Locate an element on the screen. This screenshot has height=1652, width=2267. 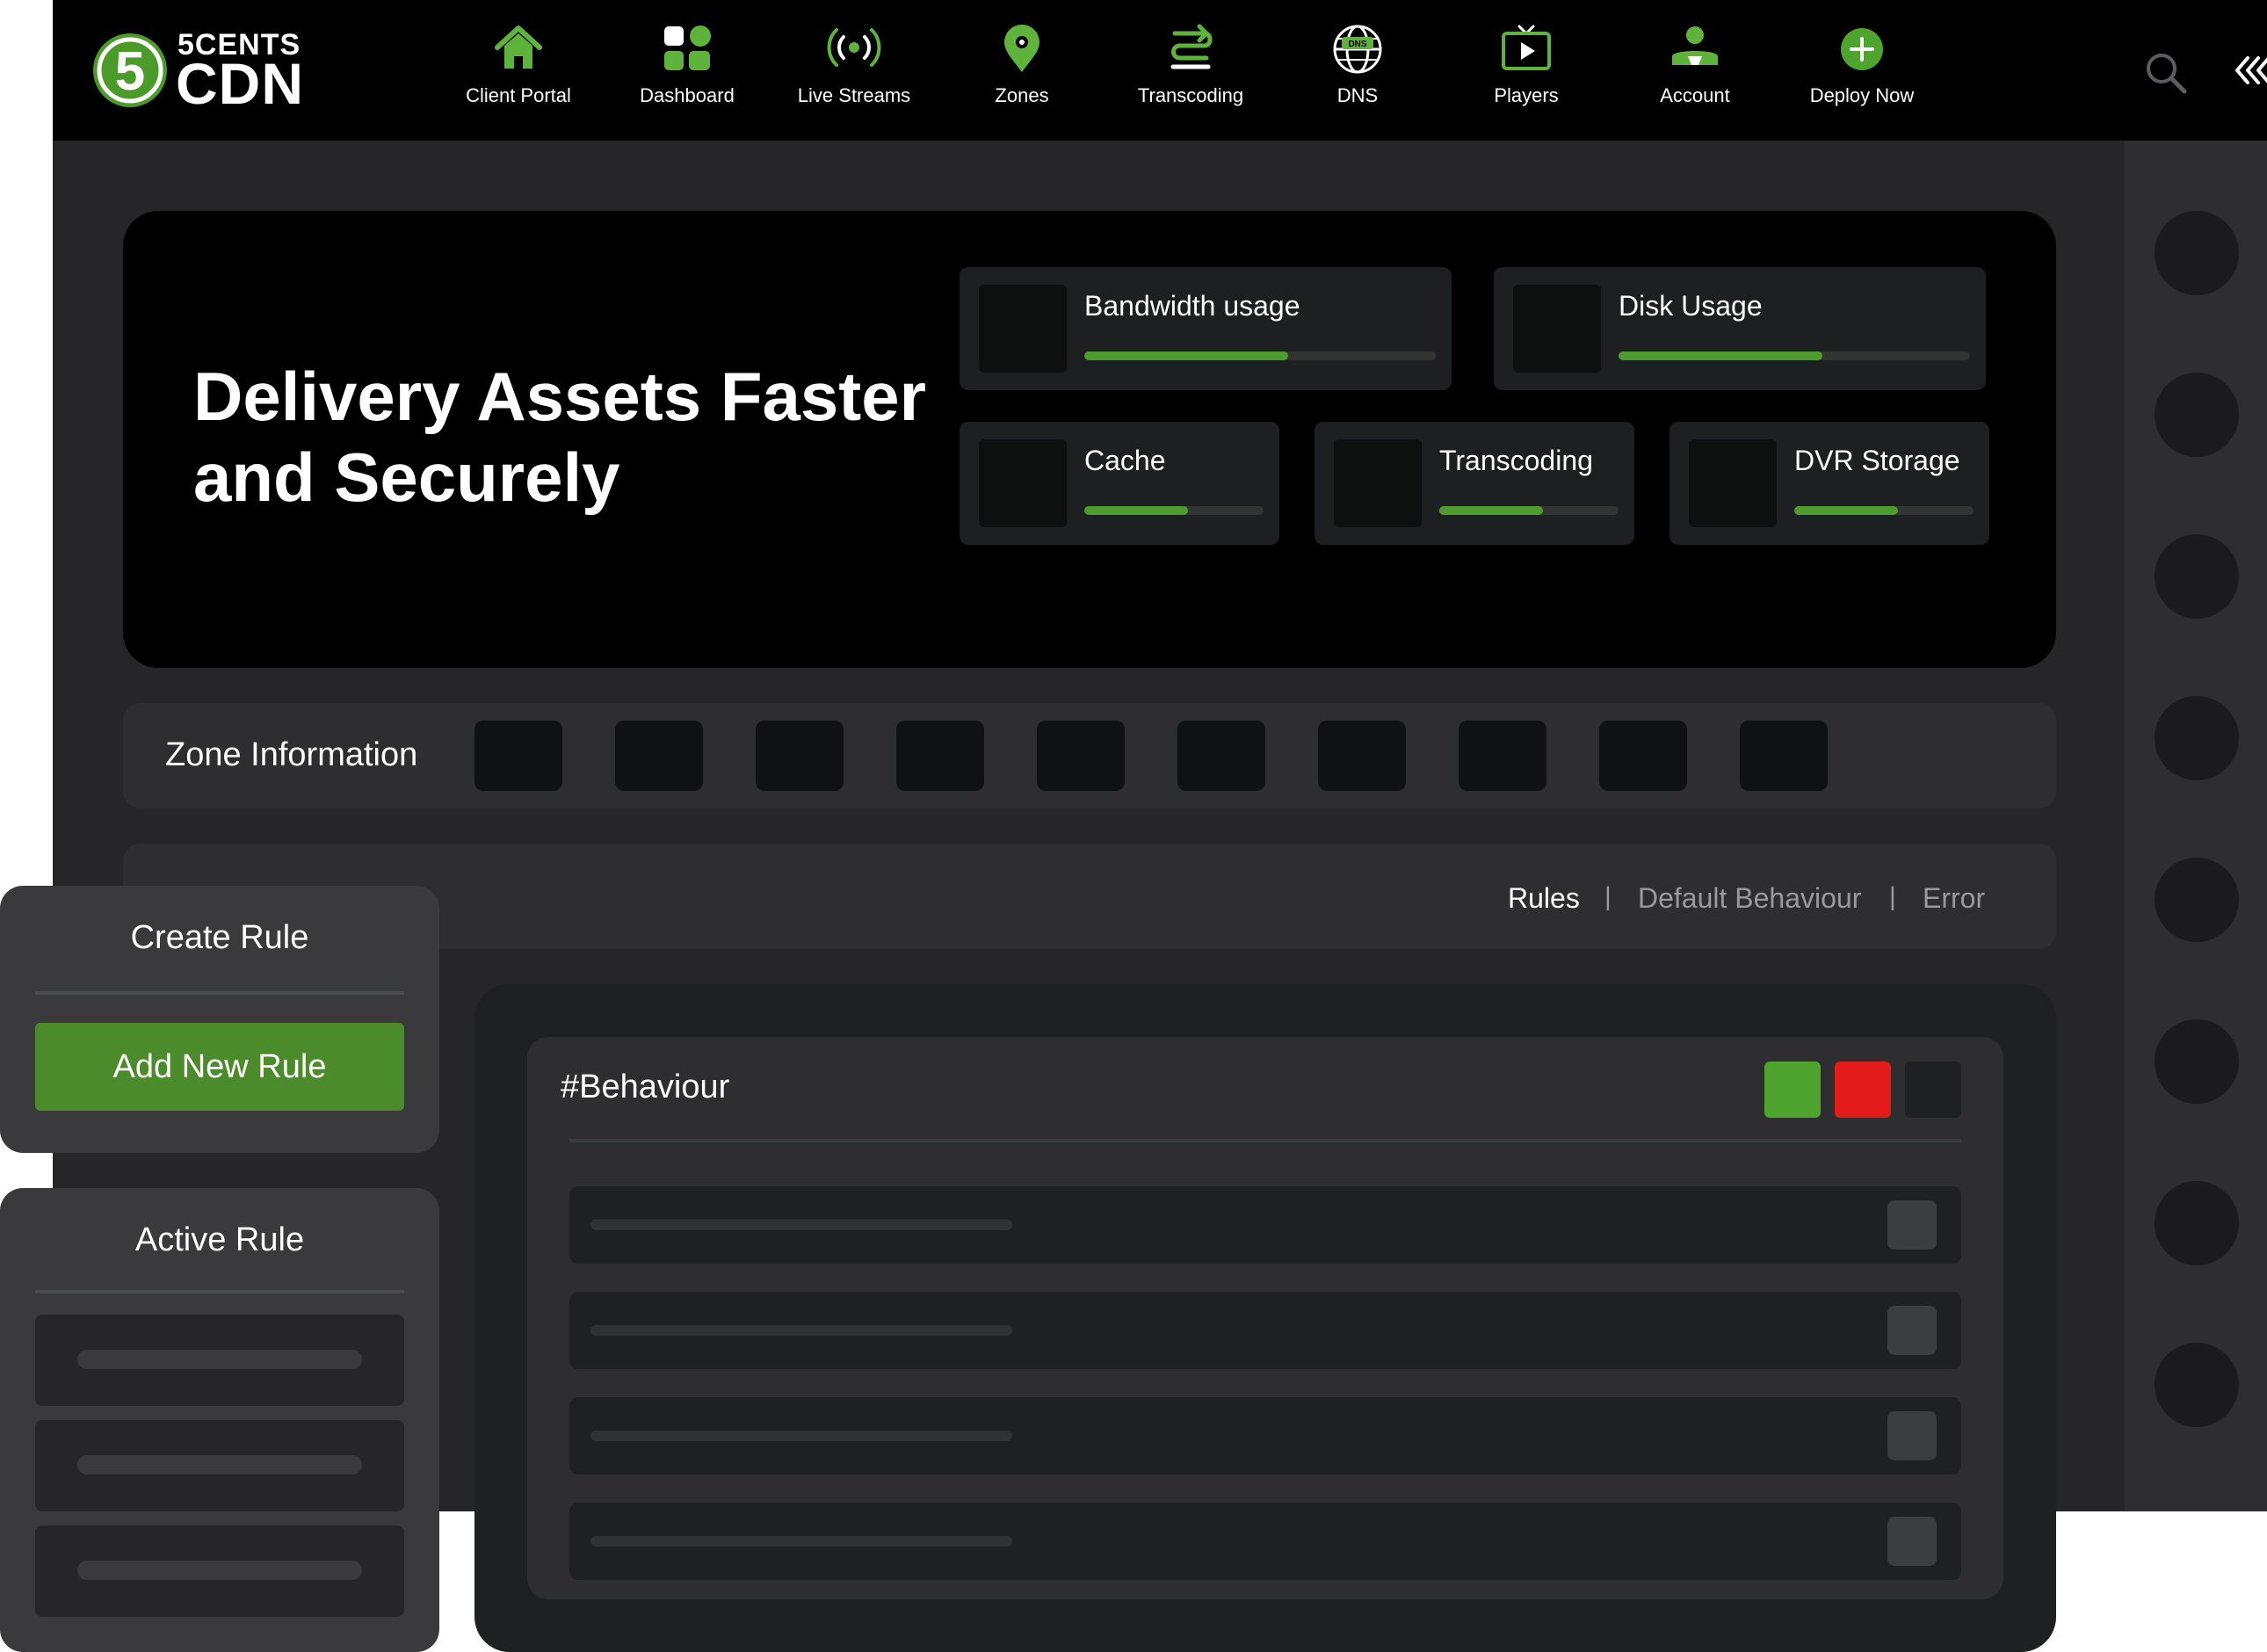
behaviour-title: #Behaviour is located at coordinates (645, 1087).